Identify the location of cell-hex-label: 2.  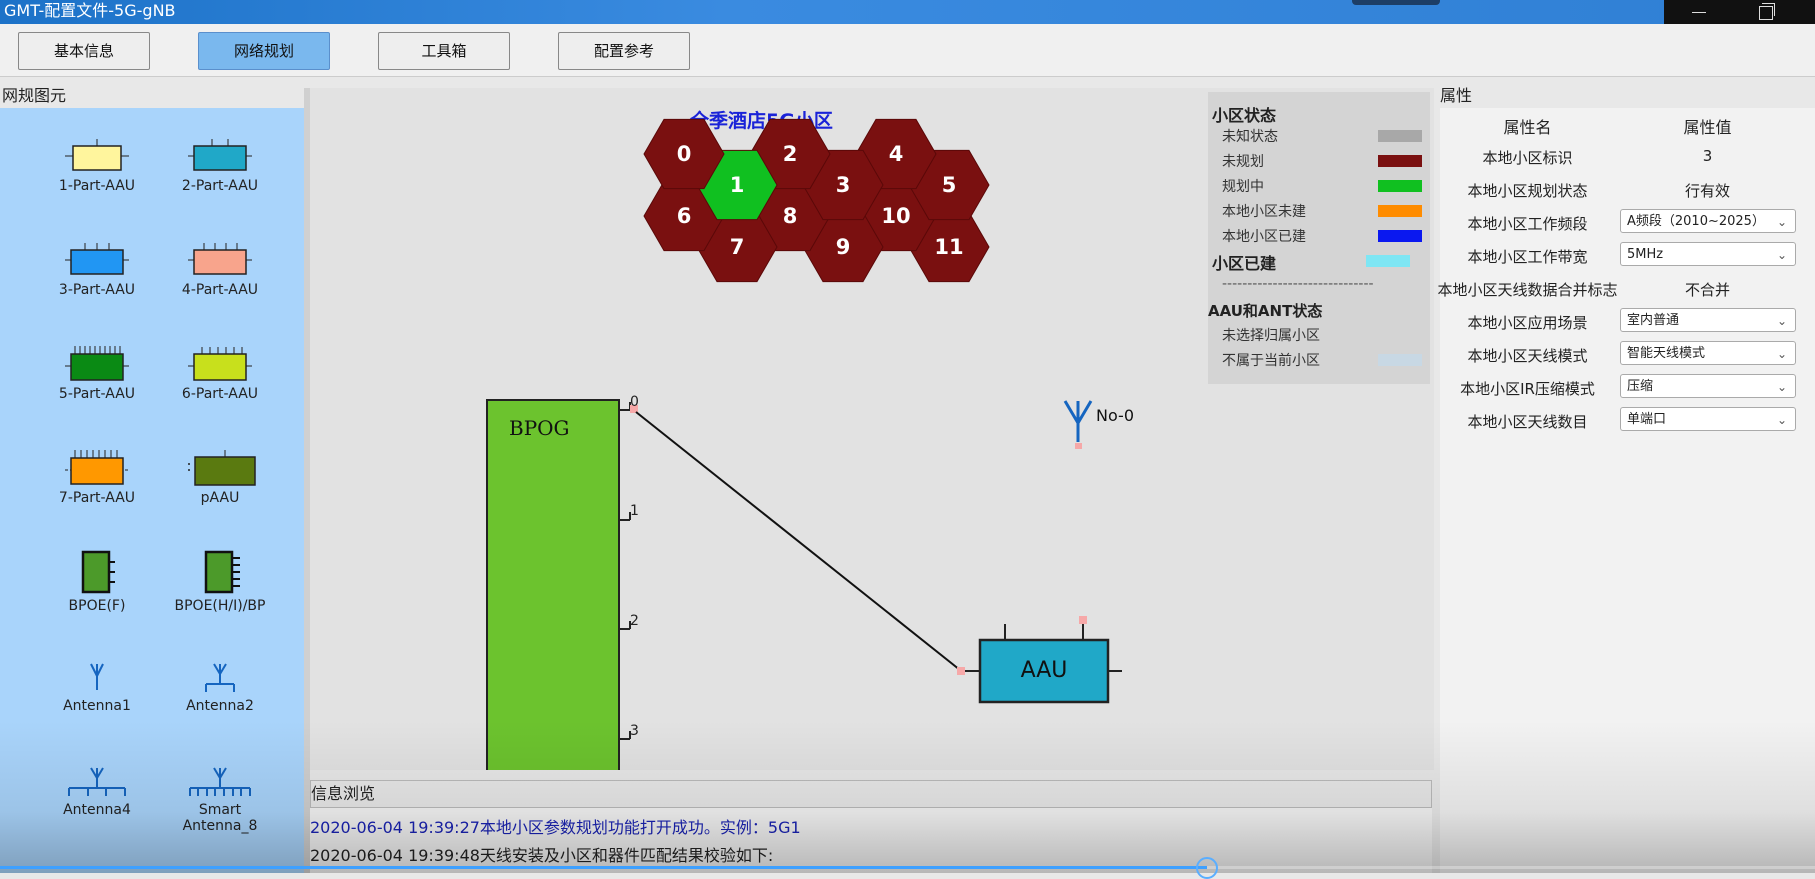
(790, 154).